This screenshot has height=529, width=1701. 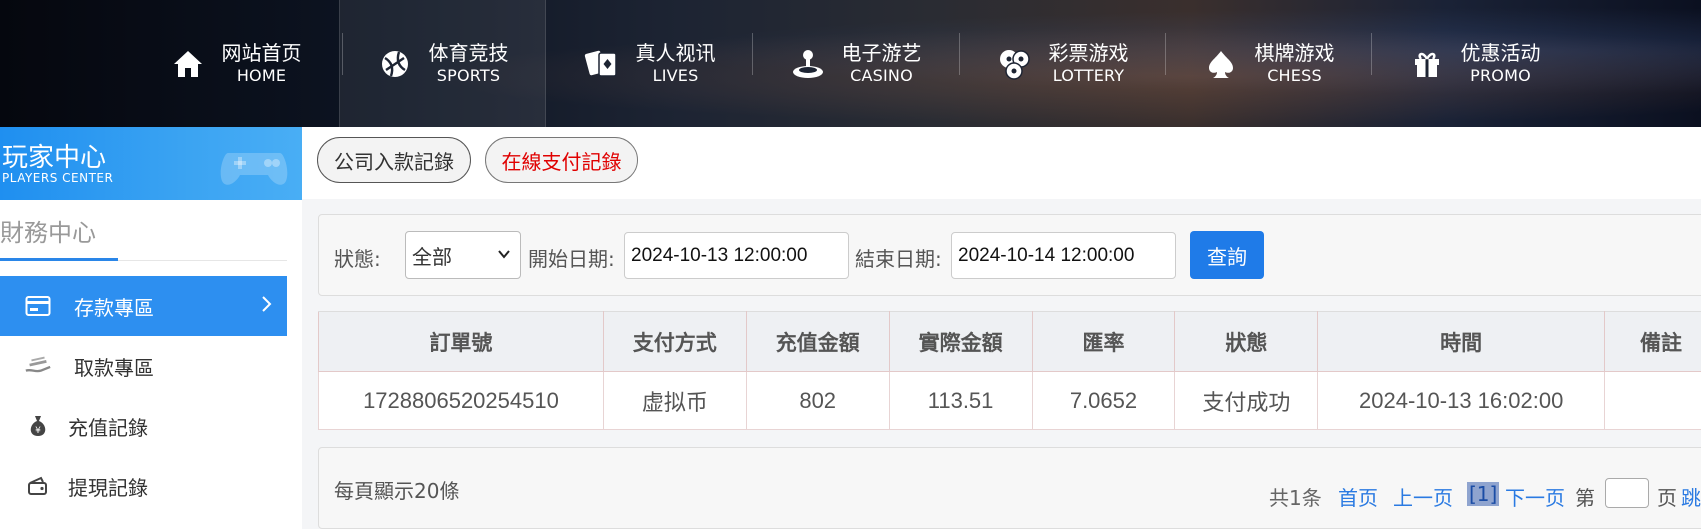 I want to click on page-prefix: 第, so click(x=1585, y=498).